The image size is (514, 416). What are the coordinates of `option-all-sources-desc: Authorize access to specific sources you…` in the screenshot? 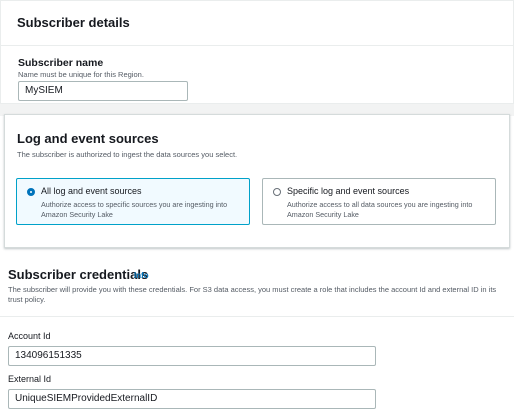 It's located at (134, 209).